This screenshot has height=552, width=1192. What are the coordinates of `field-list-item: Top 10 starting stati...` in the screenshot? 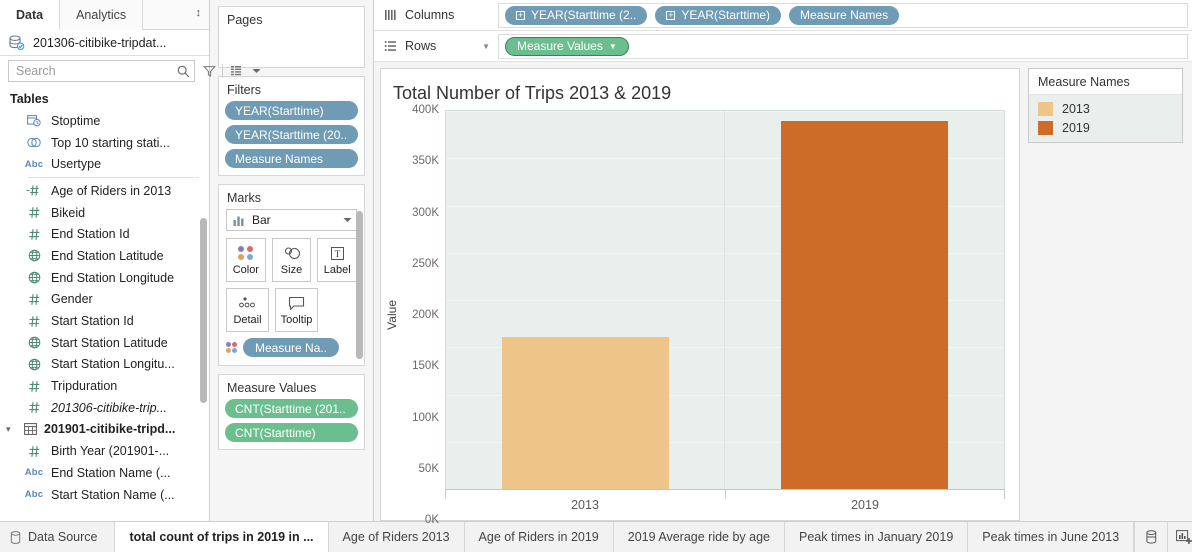 It's located at (104, 143).